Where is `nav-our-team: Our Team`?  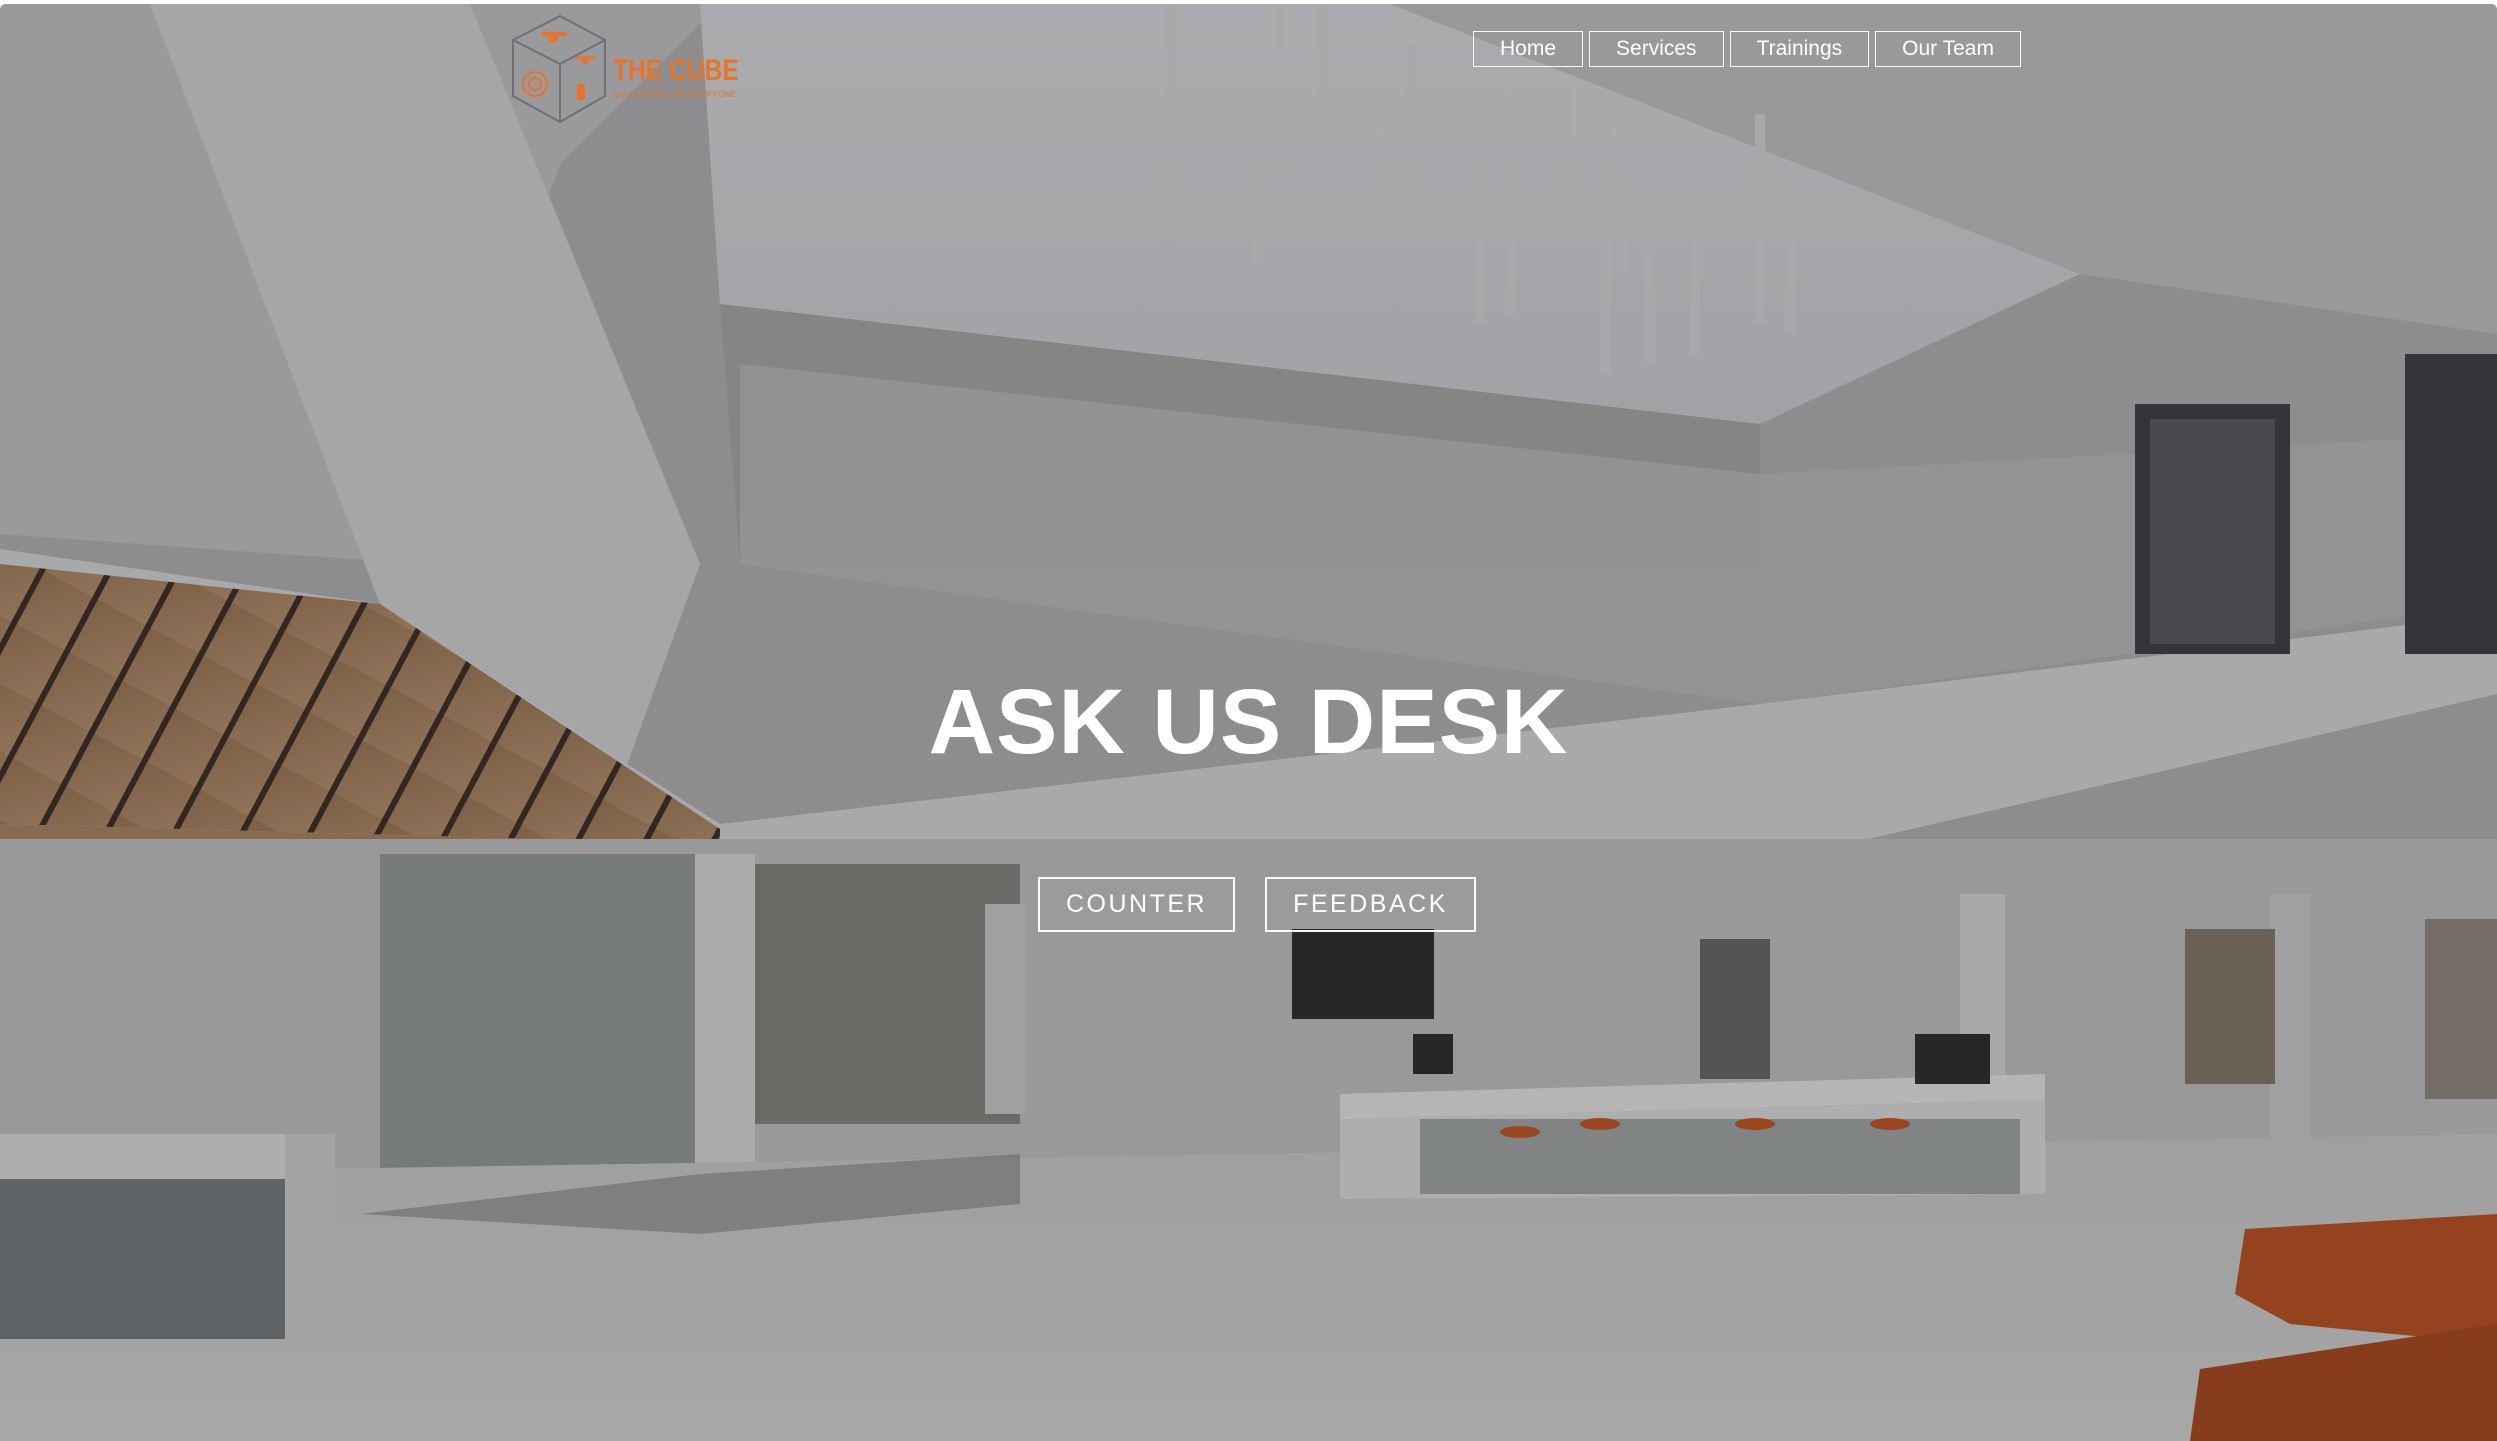 nav-our-team: Our Team is located at coordinates (1948, 49).